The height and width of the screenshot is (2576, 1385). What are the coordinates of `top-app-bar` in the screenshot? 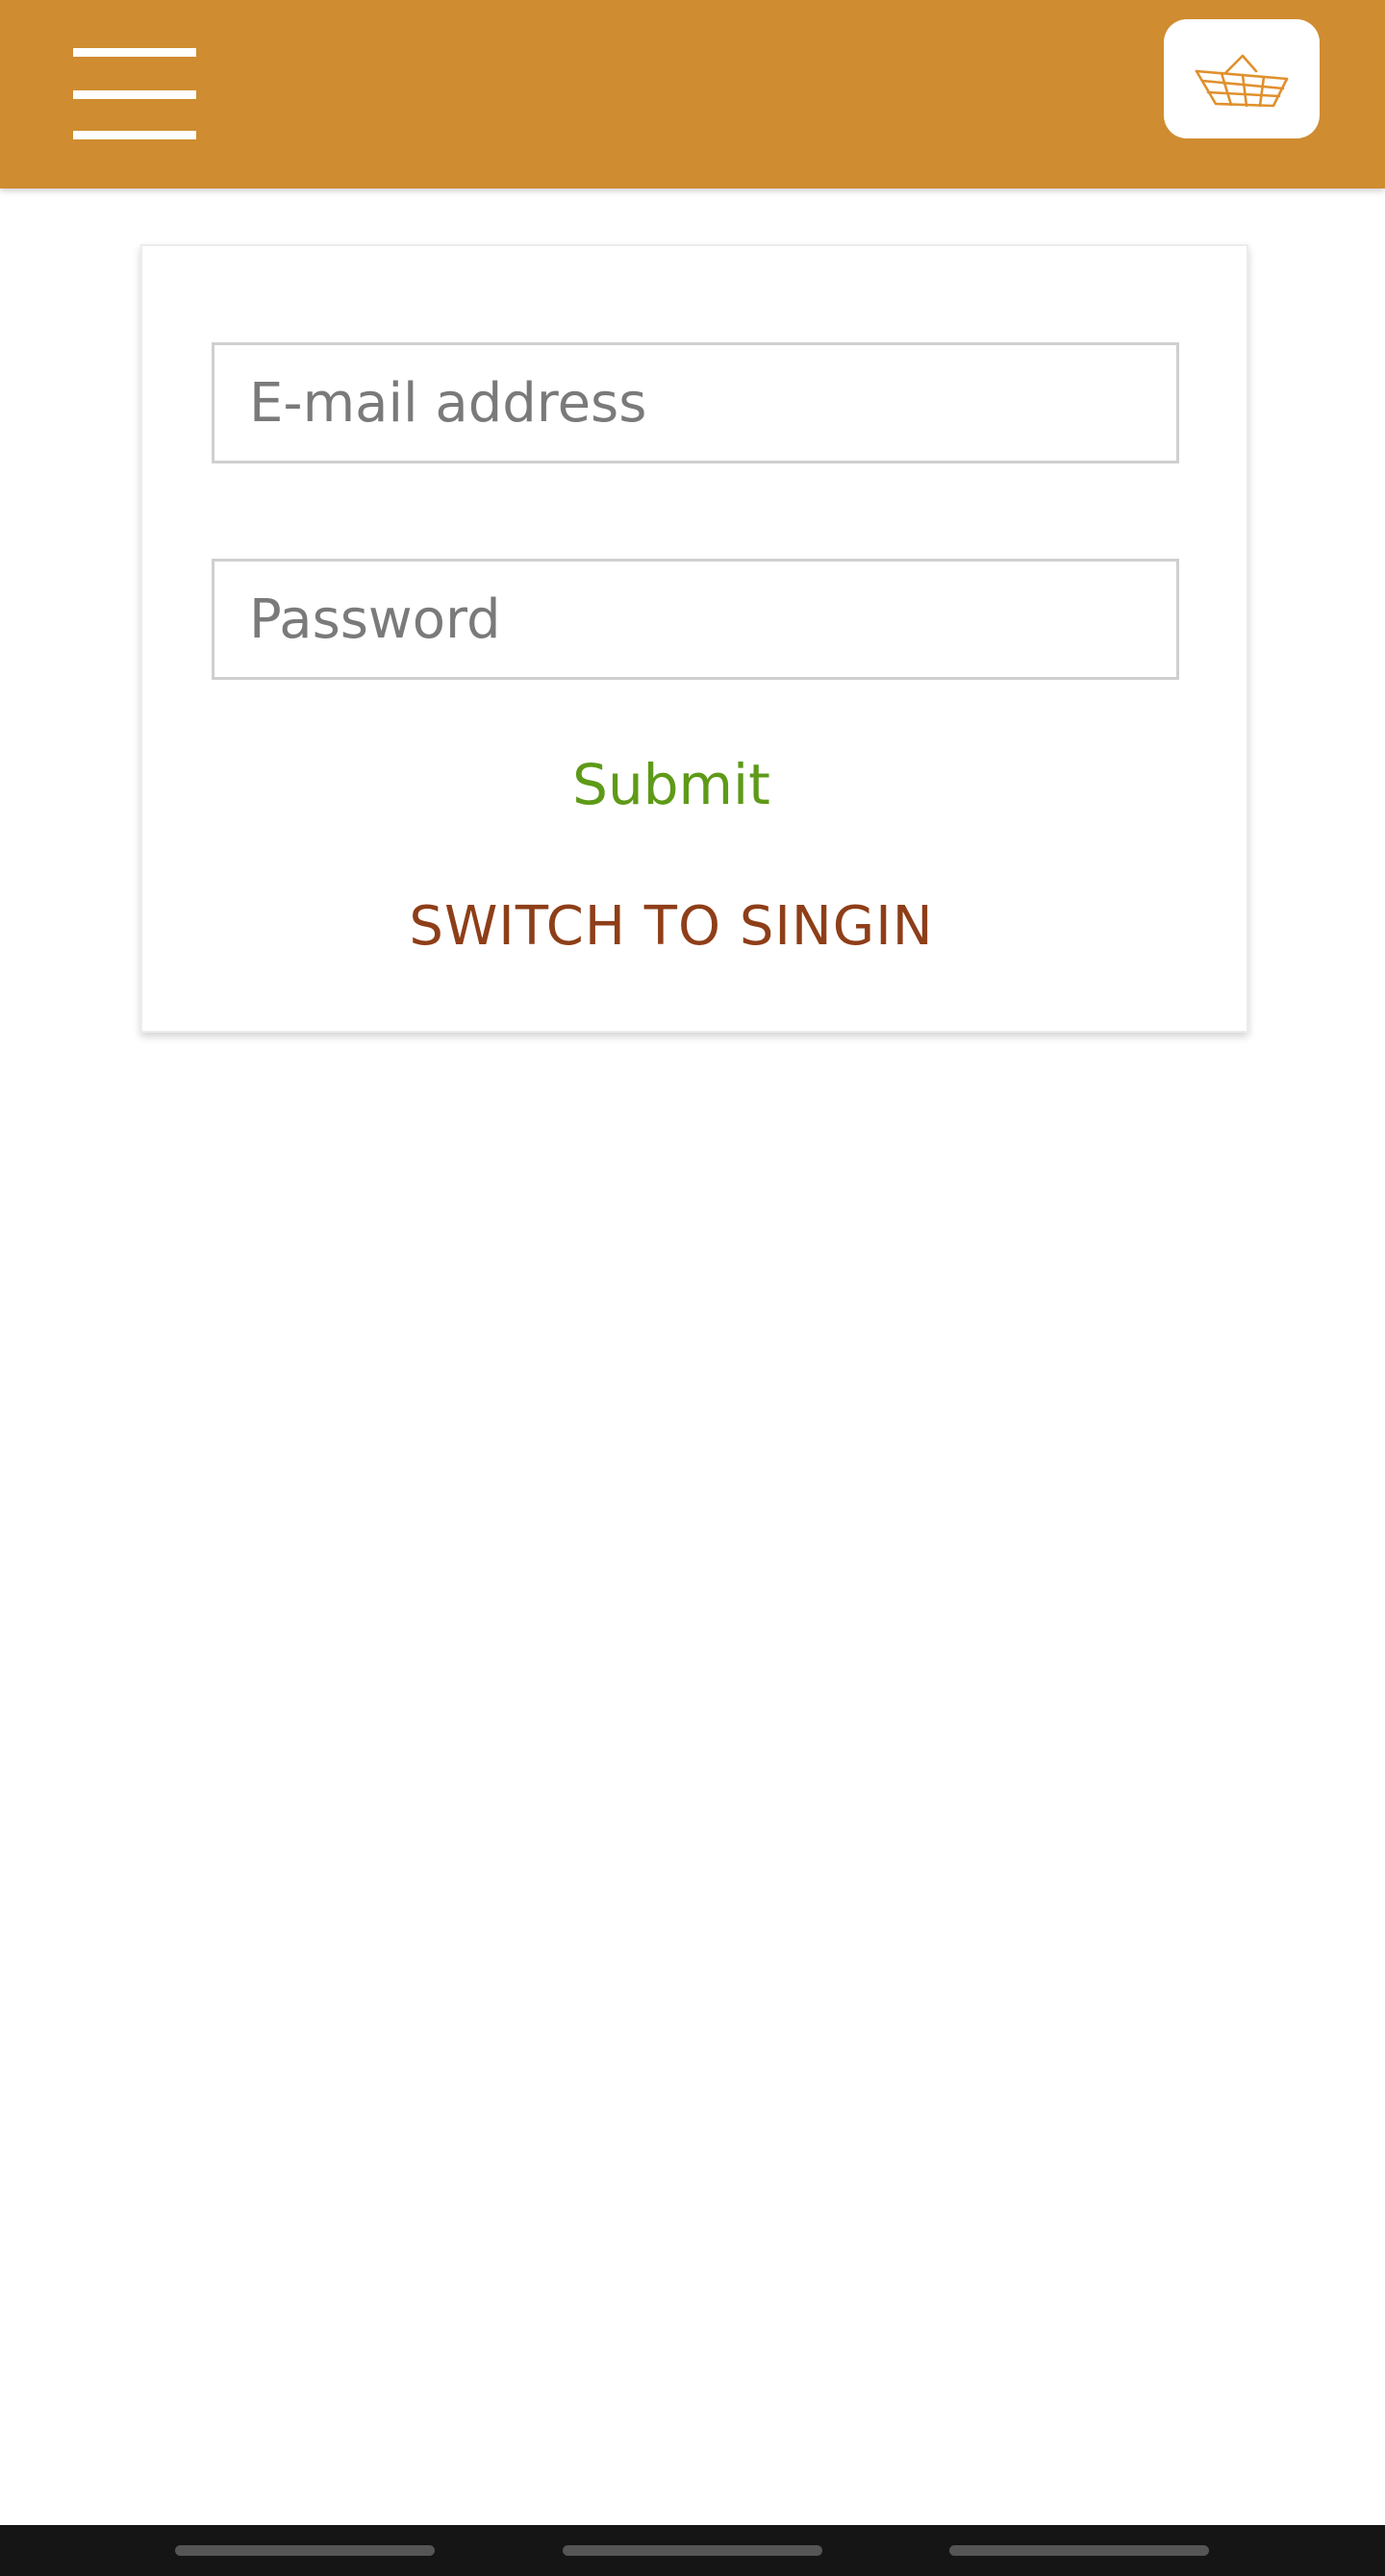 It's located at (692, 94).